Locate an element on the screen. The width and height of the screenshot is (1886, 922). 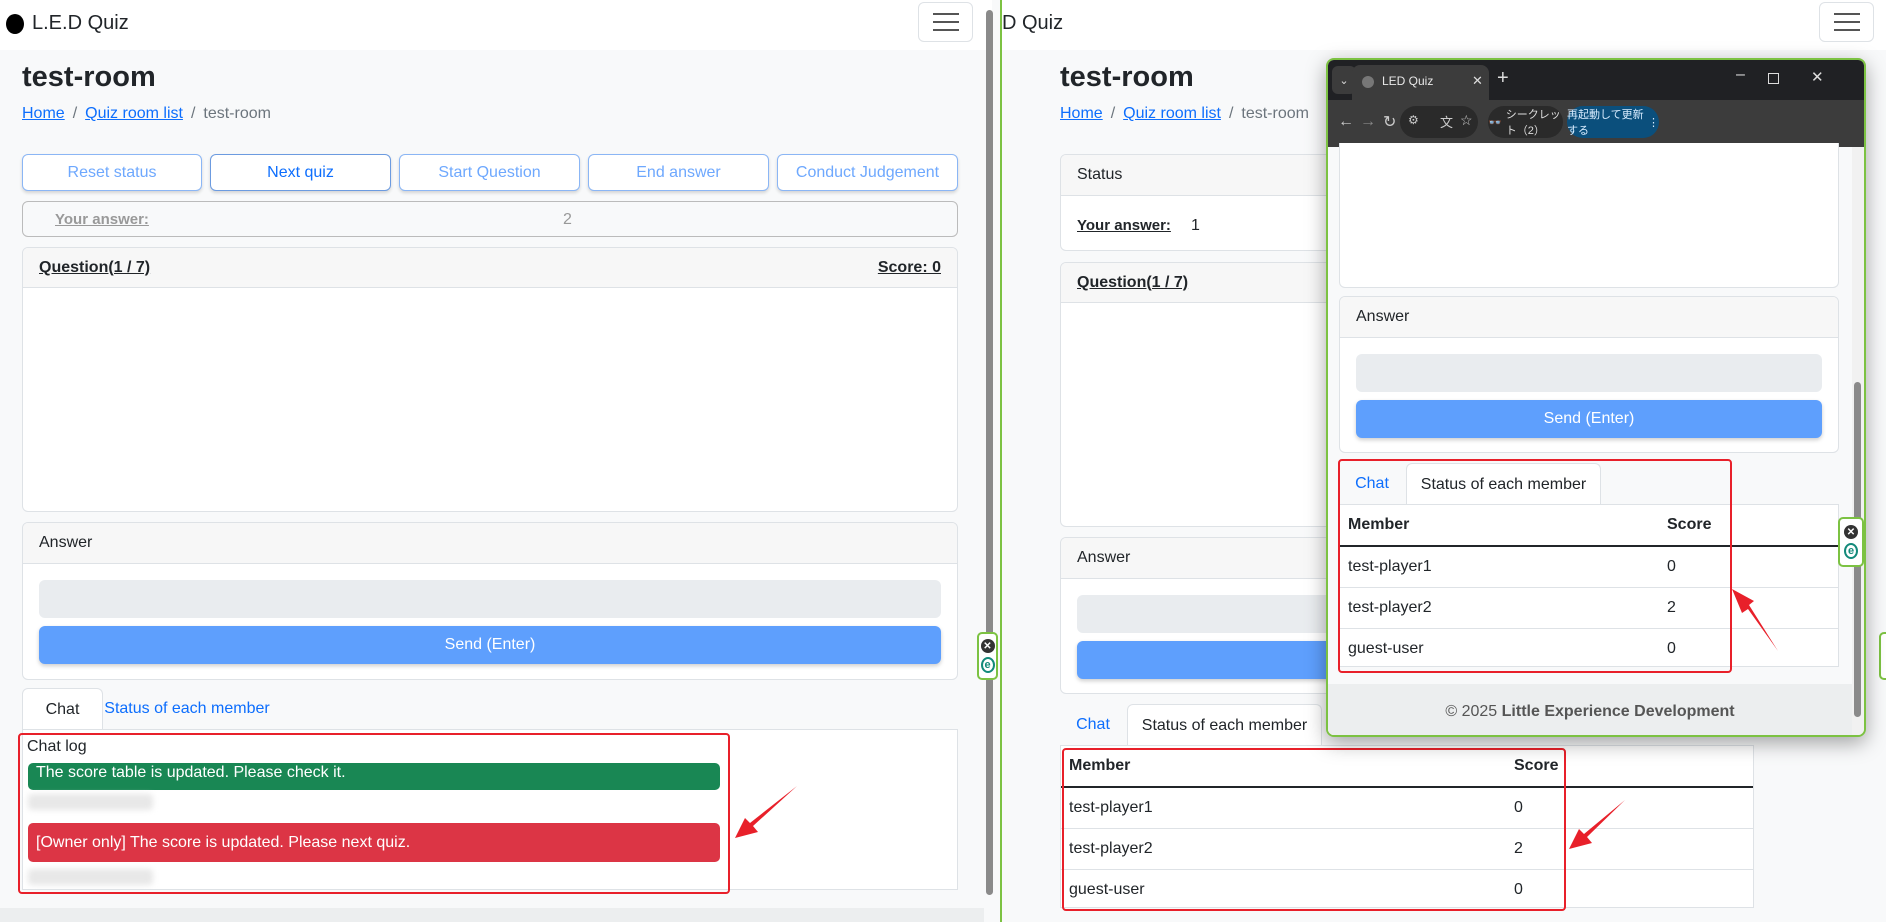
footer: © 2025 Little Experience Development is located at coordinates (1590, 709).